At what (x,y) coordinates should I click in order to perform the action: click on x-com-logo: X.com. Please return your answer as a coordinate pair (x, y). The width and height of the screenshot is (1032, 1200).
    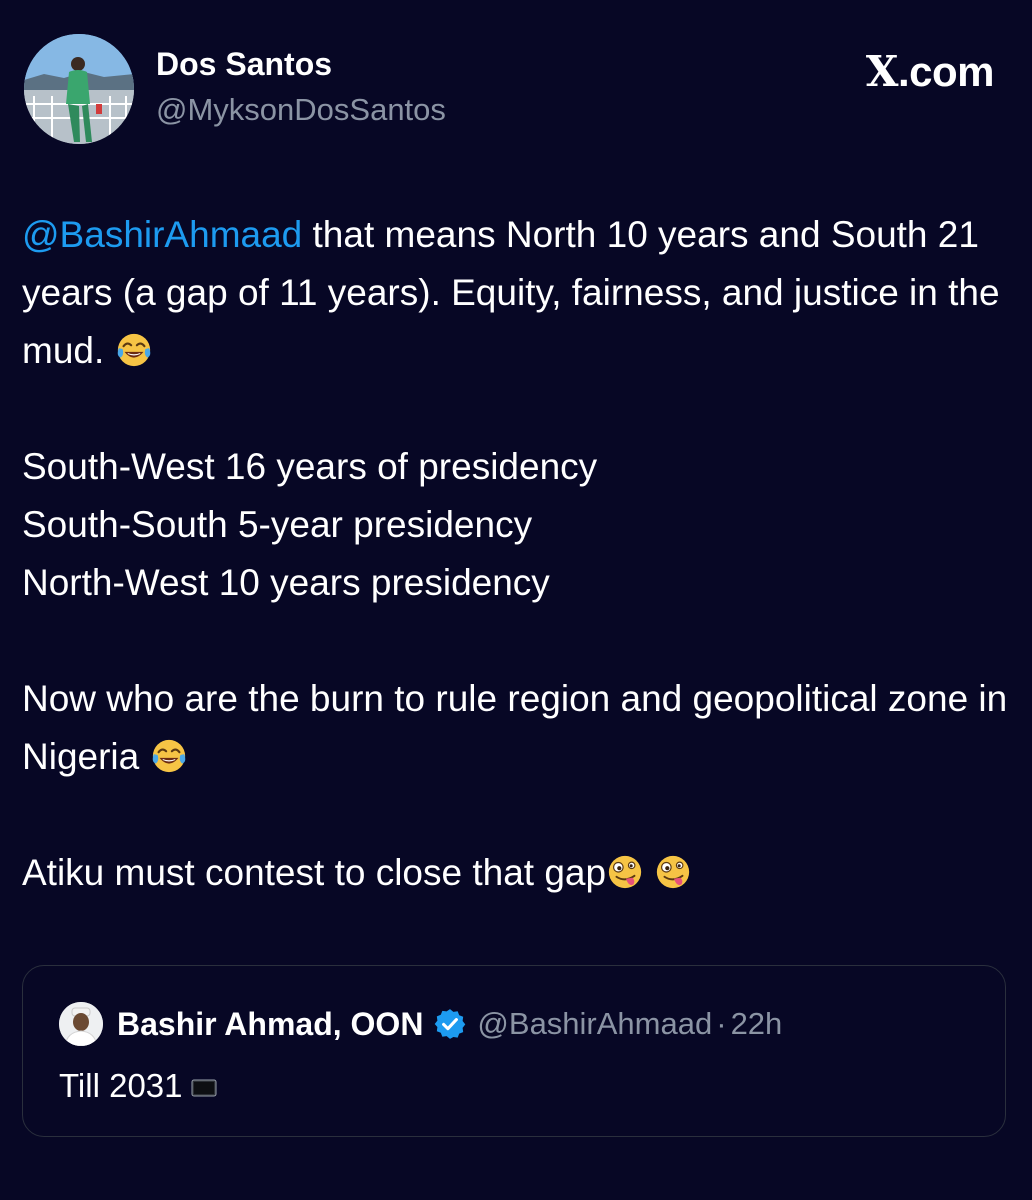
    Looking at the image, I should click on (930, 71).